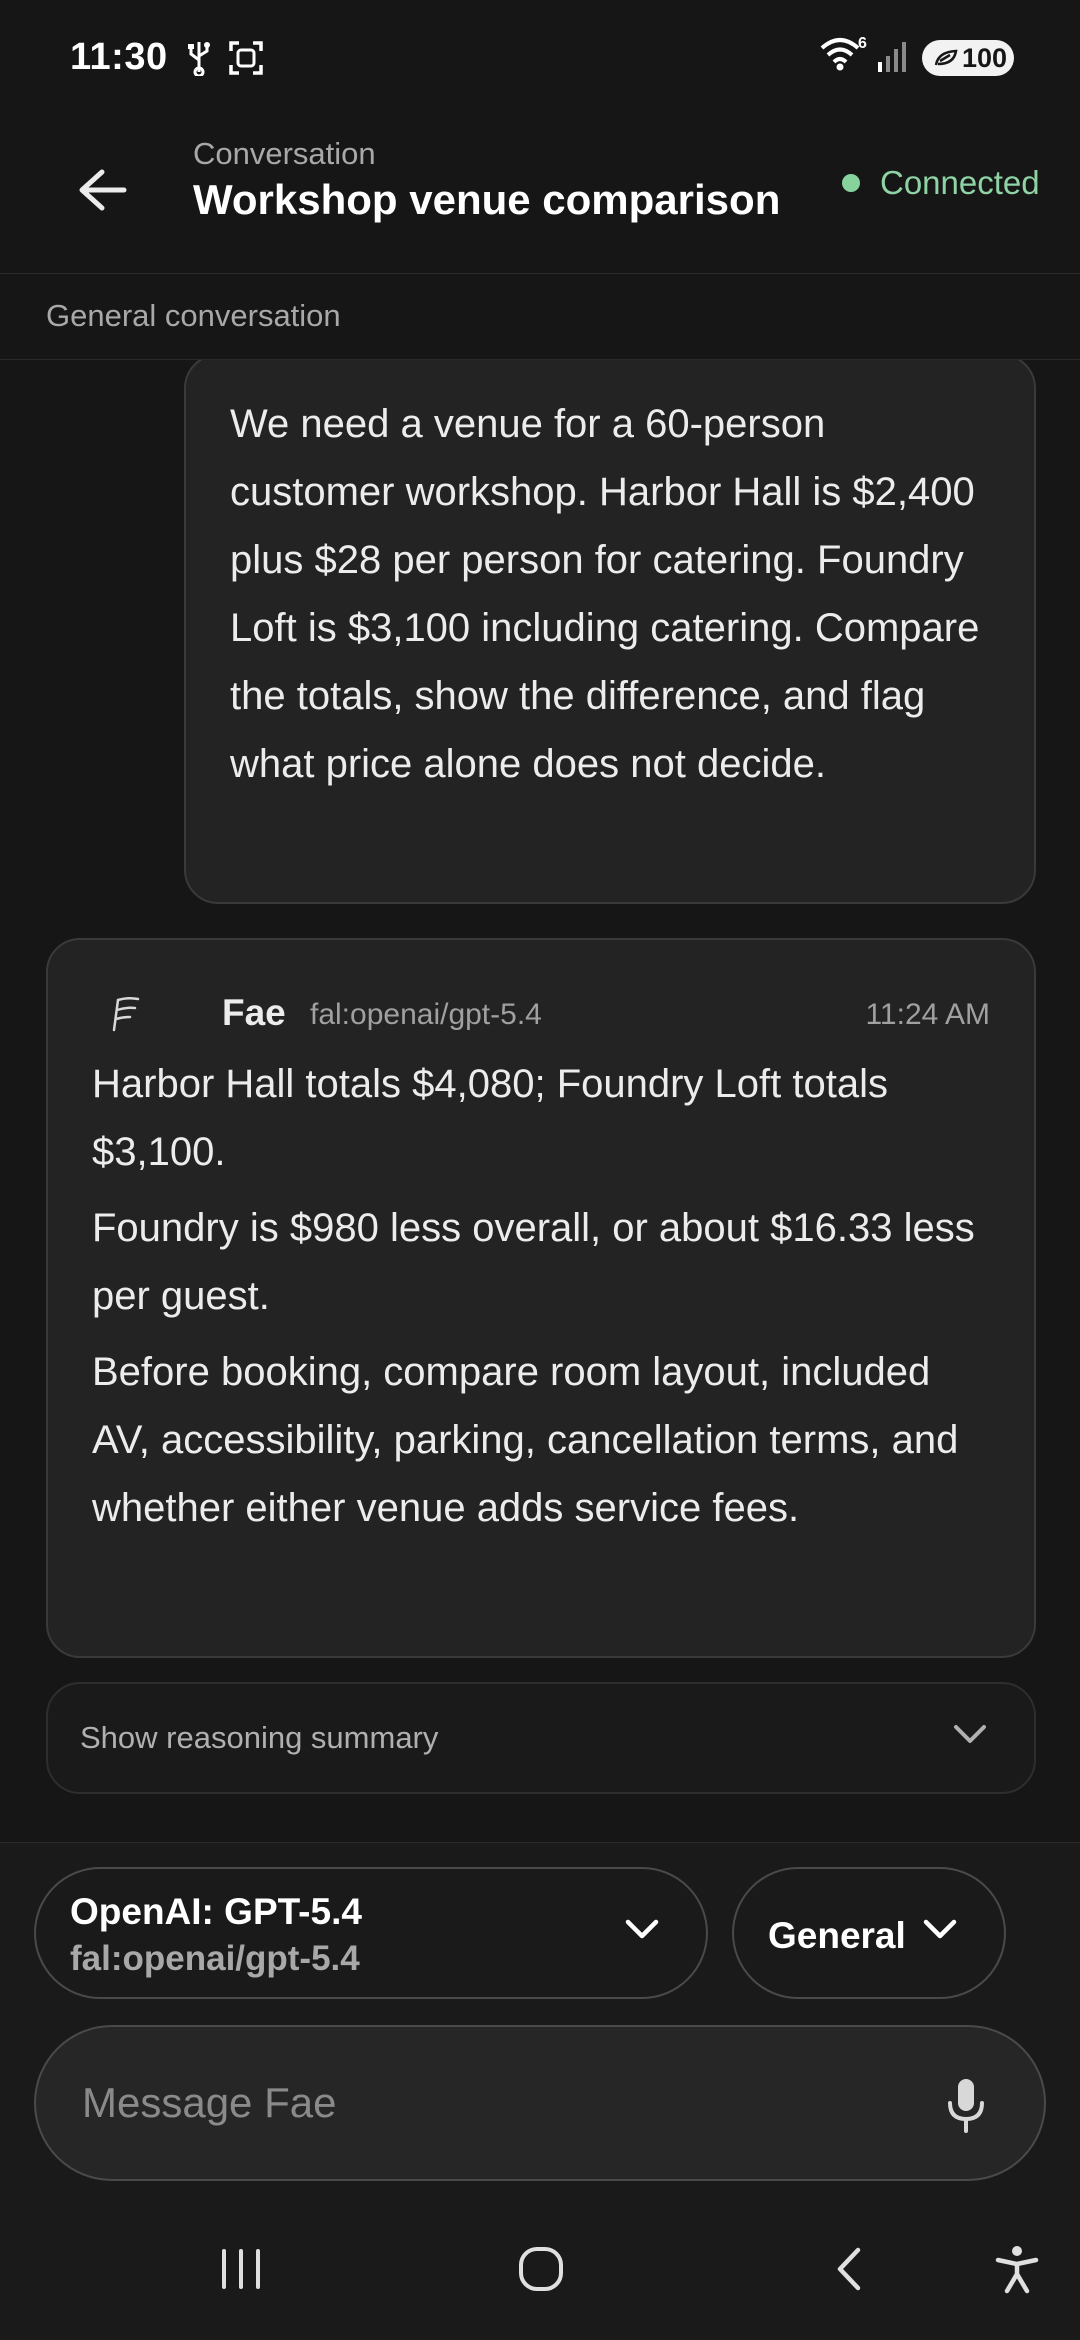 The height and width of the screenshot is (2340, 1080). What do you see at coordinates (1017, 2269) in the screenshot?
I see `accessibility-icon` at bounding box center [1017, 2269].